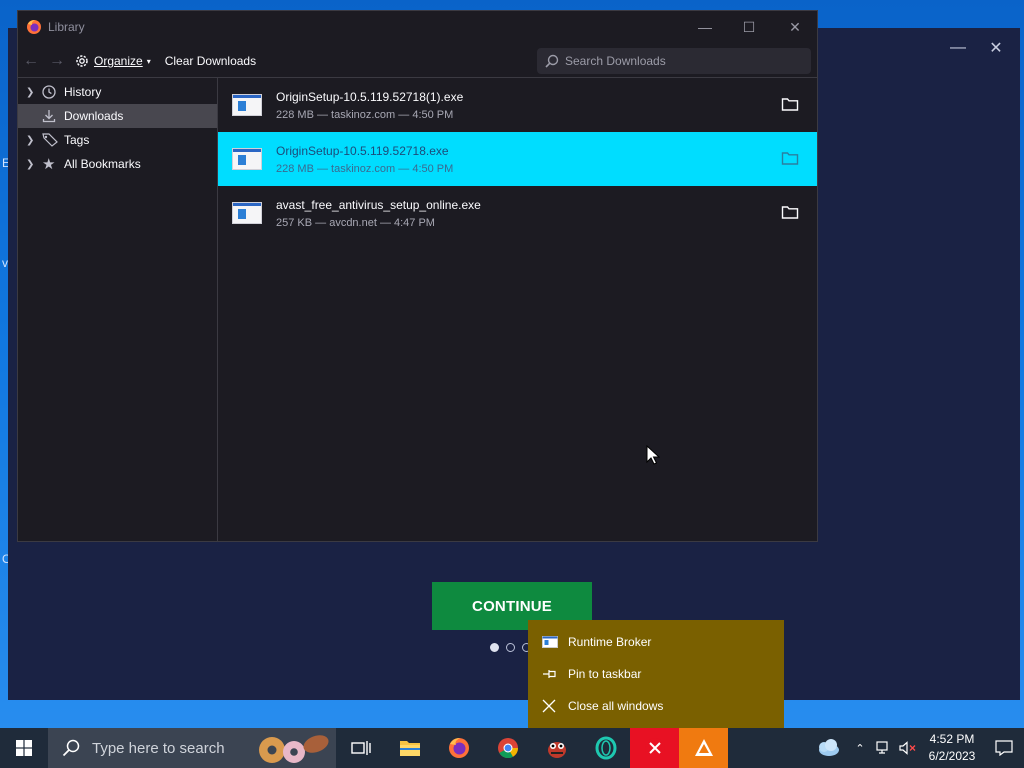  What do you see at coordinates (117, 92) in the screenshot?
I see `sidebar-item-history: ❯ History` at bounding box center [117, 92].